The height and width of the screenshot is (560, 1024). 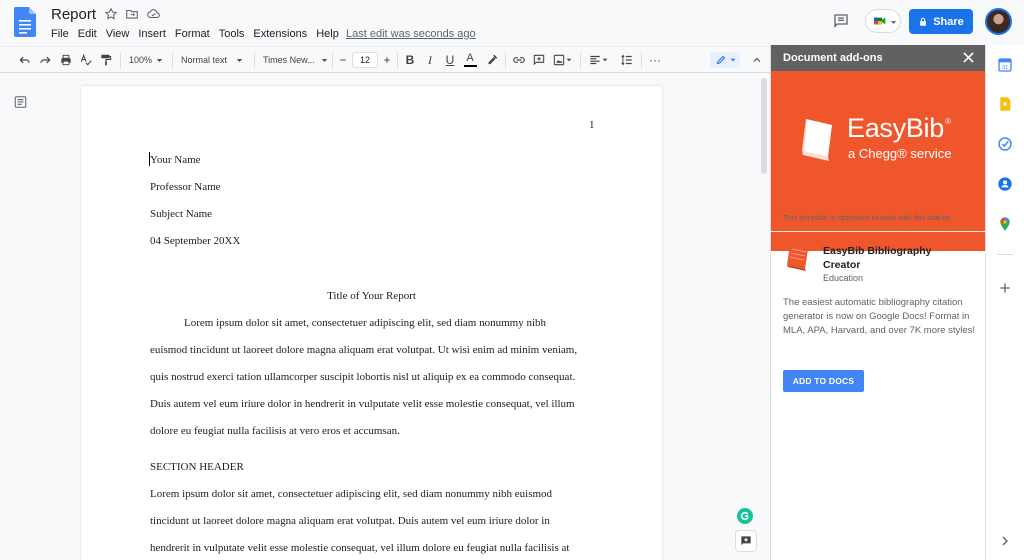 What do you see at coordinates (1005, 541) in the screenshot?
I see `expand-chevron-icon` at bounding box center [1005, 541].